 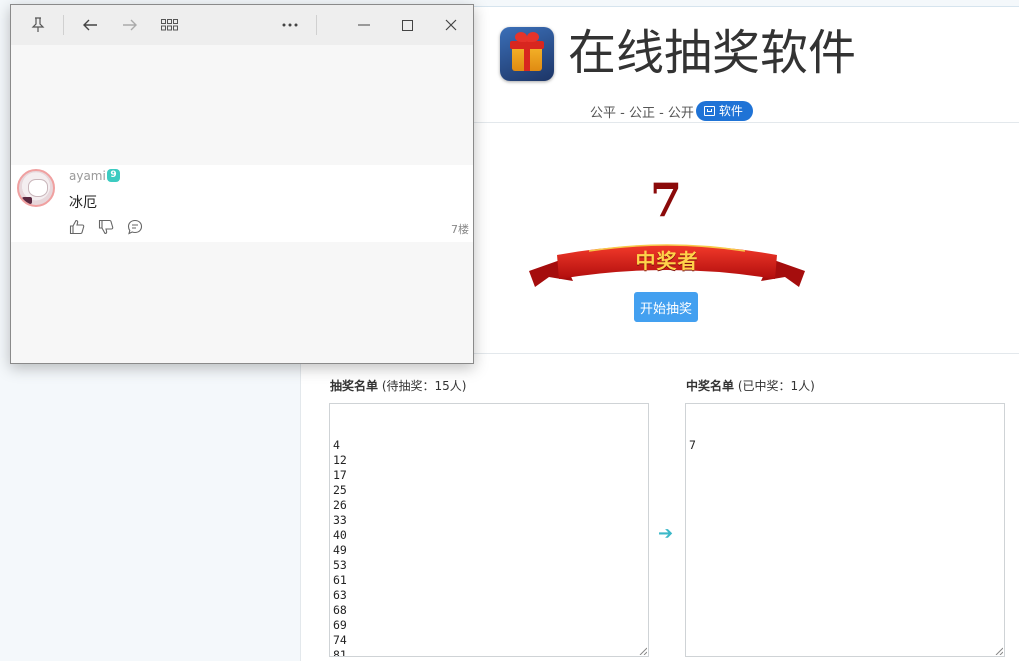 I want to click on minimize-icon, so click(x=364, y=25).